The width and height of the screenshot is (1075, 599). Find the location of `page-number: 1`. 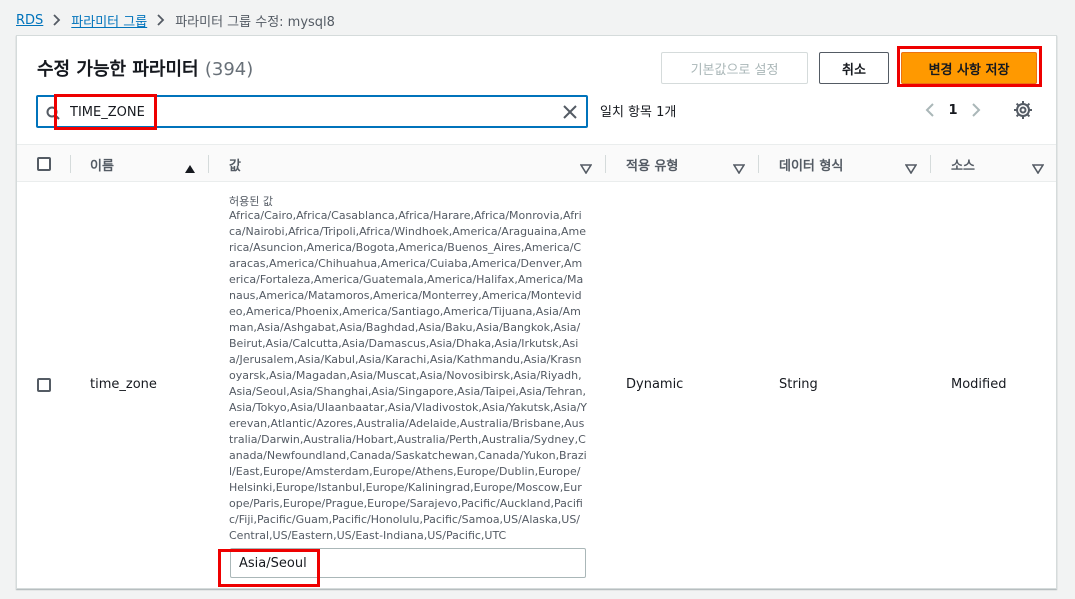

page-number: 1 is located at coordinates (953, 110).